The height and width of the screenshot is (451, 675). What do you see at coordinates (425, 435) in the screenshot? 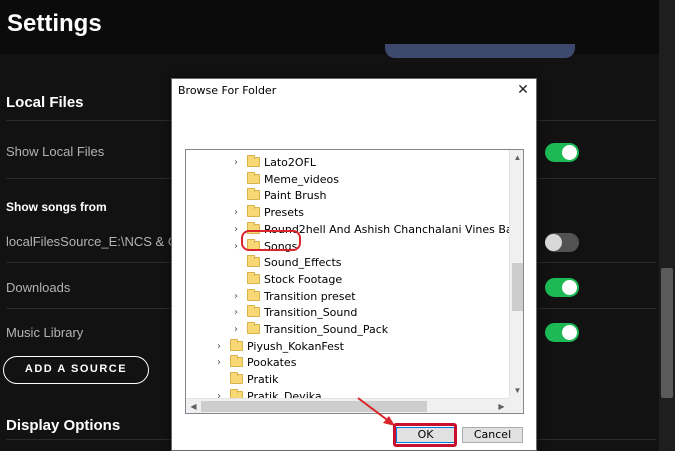
I see `ok-highlight-box` at bounding box center [425, 435].